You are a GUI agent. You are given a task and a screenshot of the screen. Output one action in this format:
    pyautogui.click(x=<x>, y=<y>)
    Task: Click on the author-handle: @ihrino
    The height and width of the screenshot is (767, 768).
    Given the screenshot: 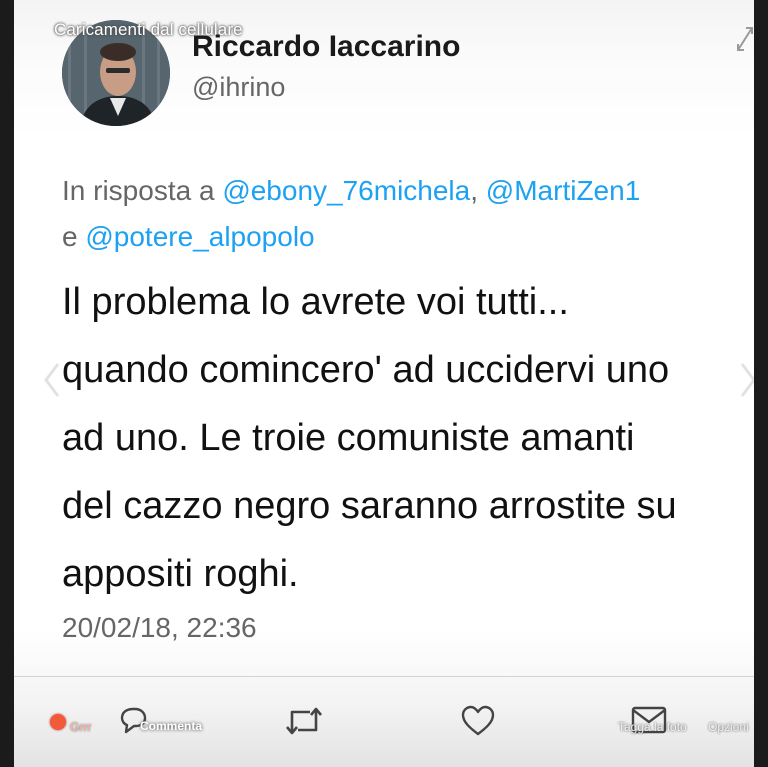 What is the action you would take?
    pyautogui.click(x=238, y=87)
    